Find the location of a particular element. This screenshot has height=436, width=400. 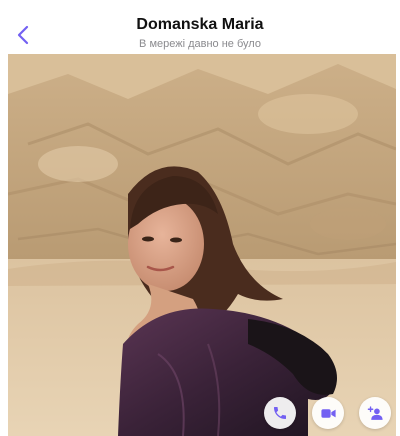

video-call-button is located at coordinates (328, 413).